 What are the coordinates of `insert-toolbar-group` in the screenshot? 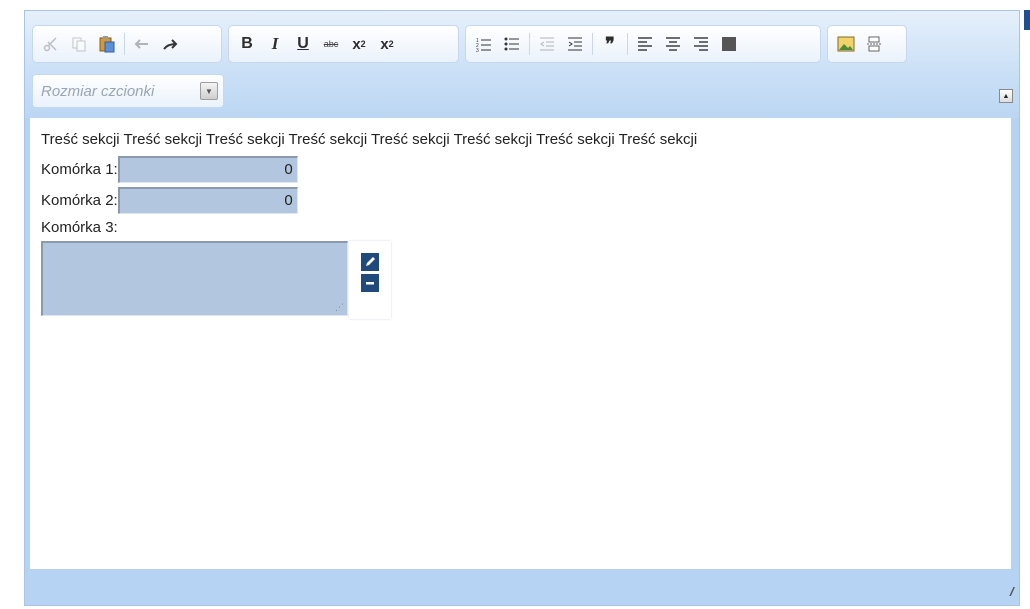 It's located at (867, 44).